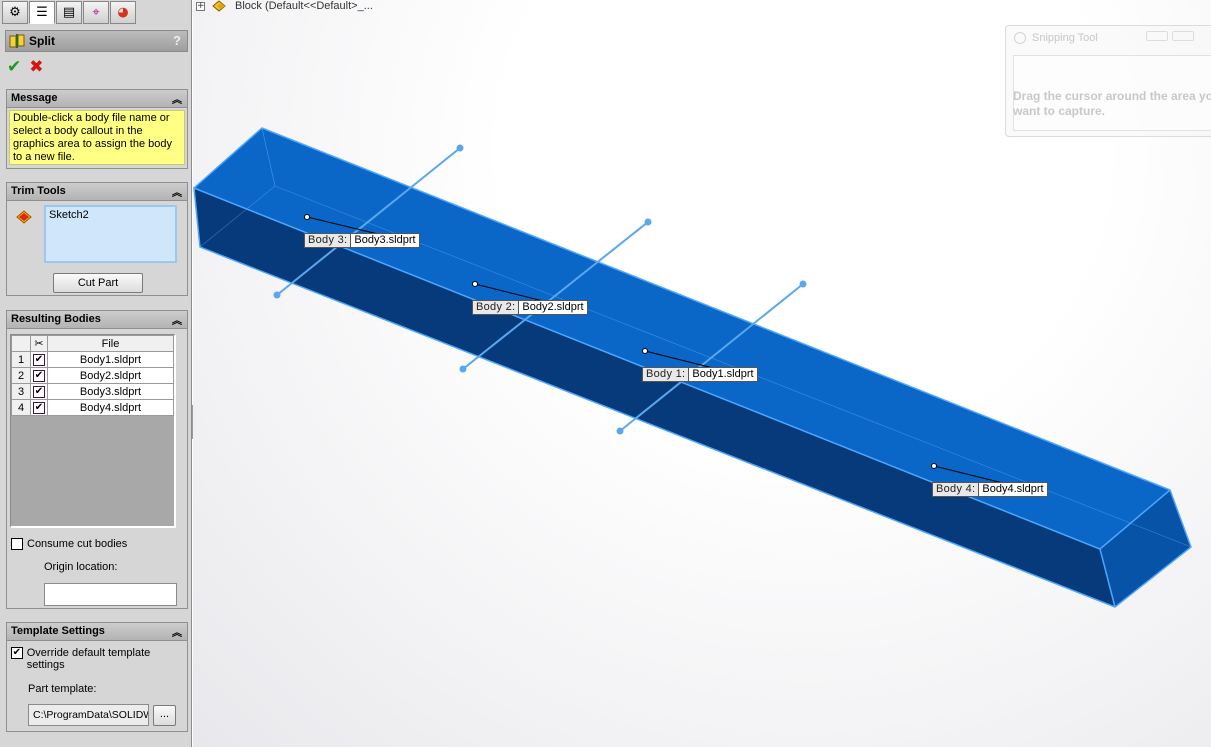 This screenshot has height=747, width=1211. I want to click on display-manager-tab: ◕, so click(123, 12).